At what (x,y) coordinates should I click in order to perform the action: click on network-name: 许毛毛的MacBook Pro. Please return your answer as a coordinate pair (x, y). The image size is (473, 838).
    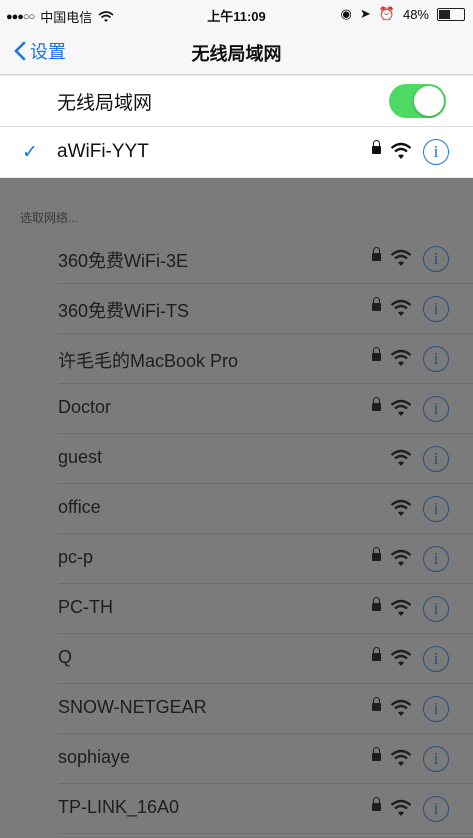
    Looking at the image, I should click on (148, 361).